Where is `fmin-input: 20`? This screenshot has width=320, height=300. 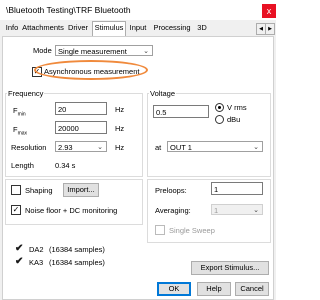 fmin-input: 20 is located at coordinates (81, 108).